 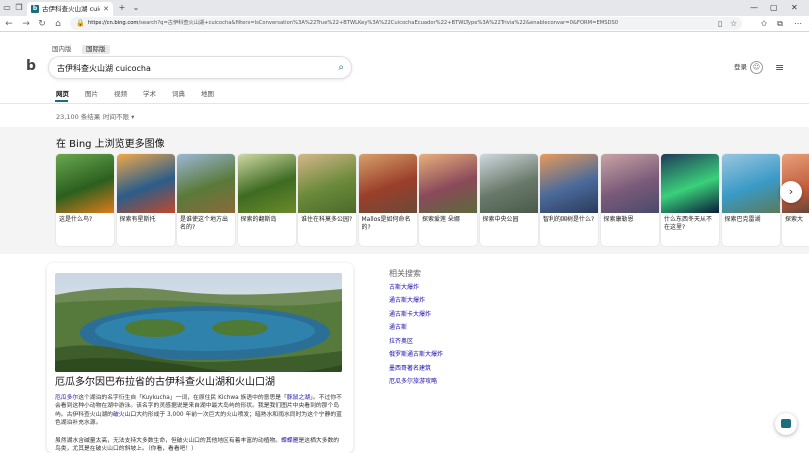 What do you see at coordinates (19, 8) in the screenshot?
I see `tab-actions-icon: ❐` at bounding box center [19, 8].